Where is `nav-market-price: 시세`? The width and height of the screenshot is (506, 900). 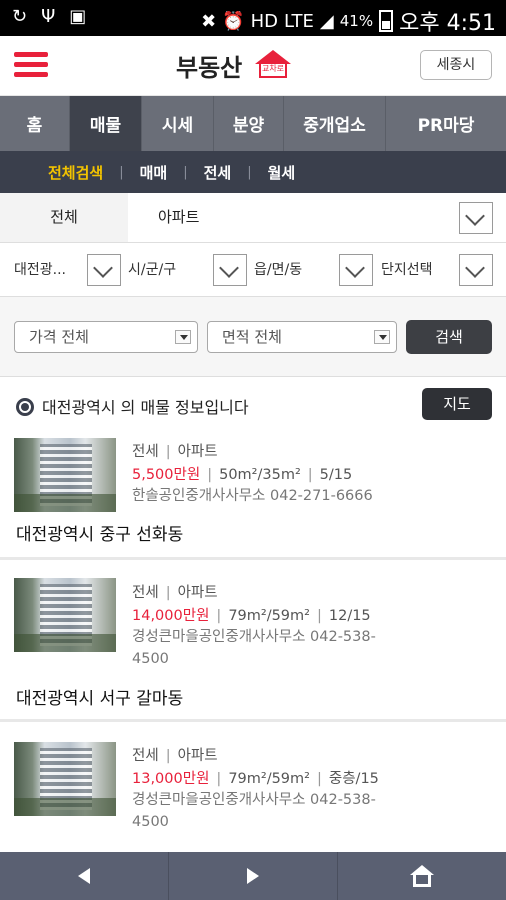 nav-market-price: 시세 is located at coordinates (178, 123).